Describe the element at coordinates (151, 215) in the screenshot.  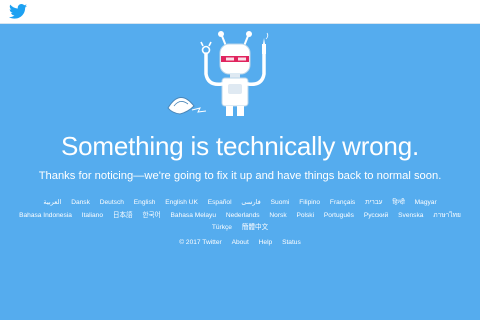
I see `language-link: 한국어` at that location.